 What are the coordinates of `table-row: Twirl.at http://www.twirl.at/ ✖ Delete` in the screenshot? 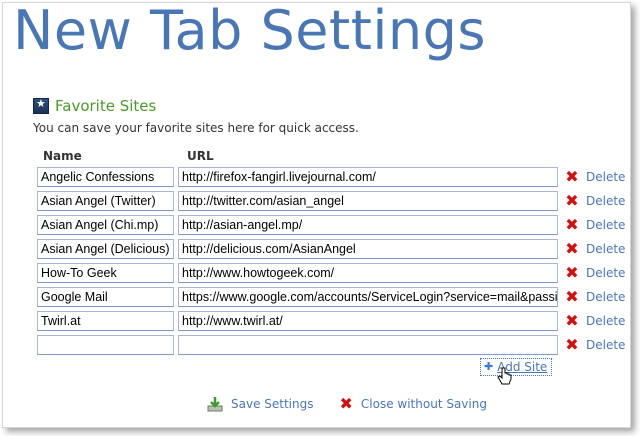 It's located at (332, 321).